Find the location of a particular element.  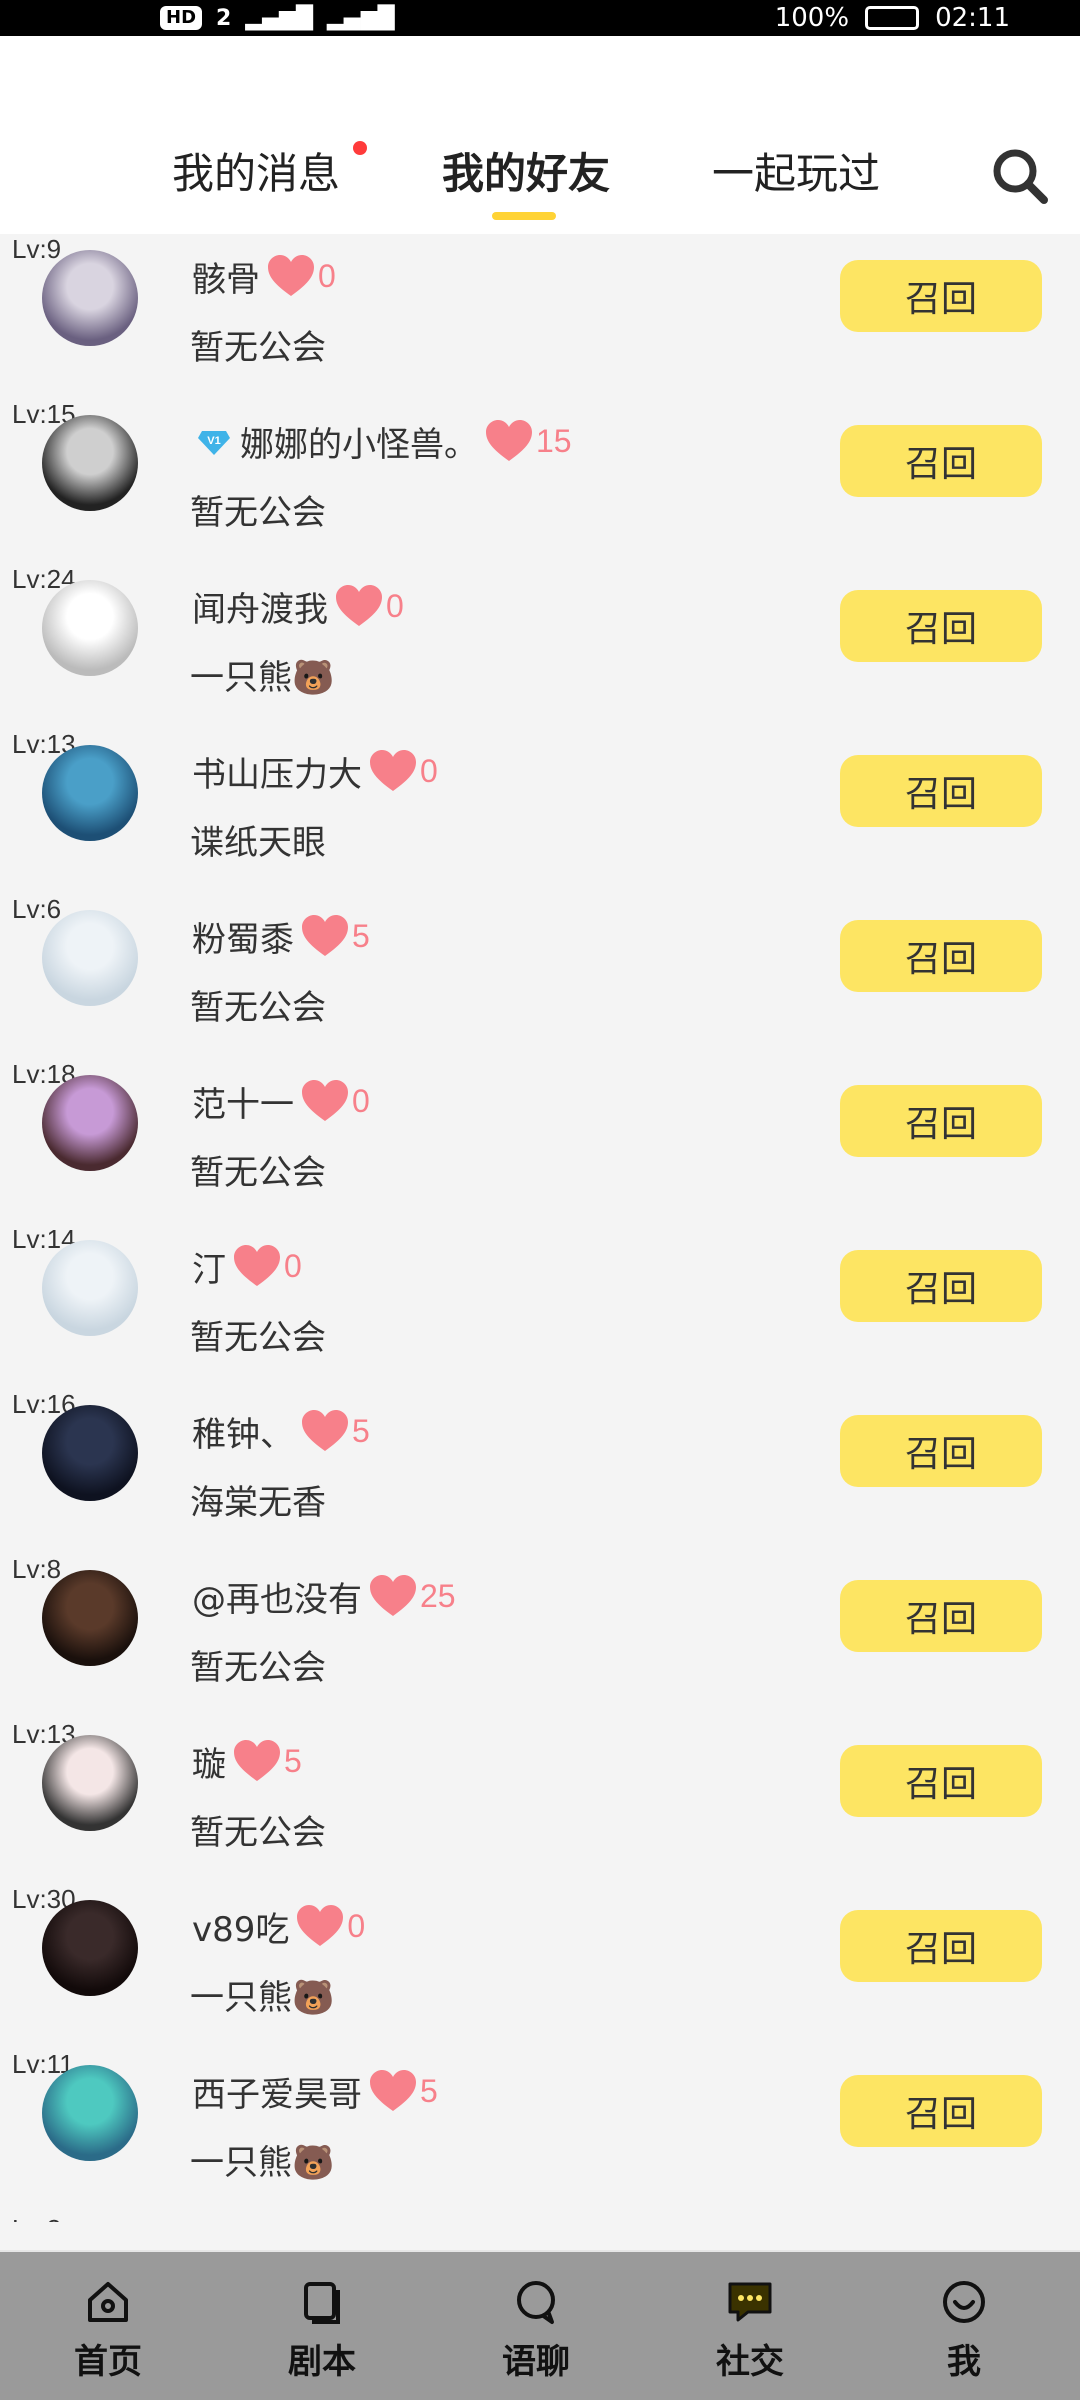

name-line: 稚钟、 5 is located at coordinates (281, 1431).